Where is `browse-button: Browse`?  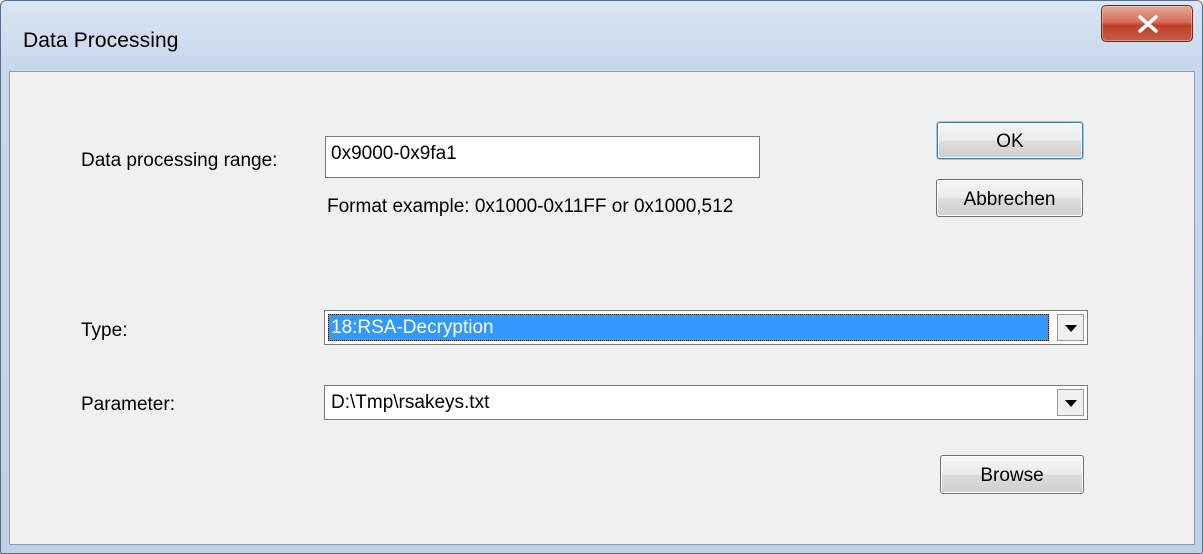
browse-button: Browse is located at coordinates (1012, 474).